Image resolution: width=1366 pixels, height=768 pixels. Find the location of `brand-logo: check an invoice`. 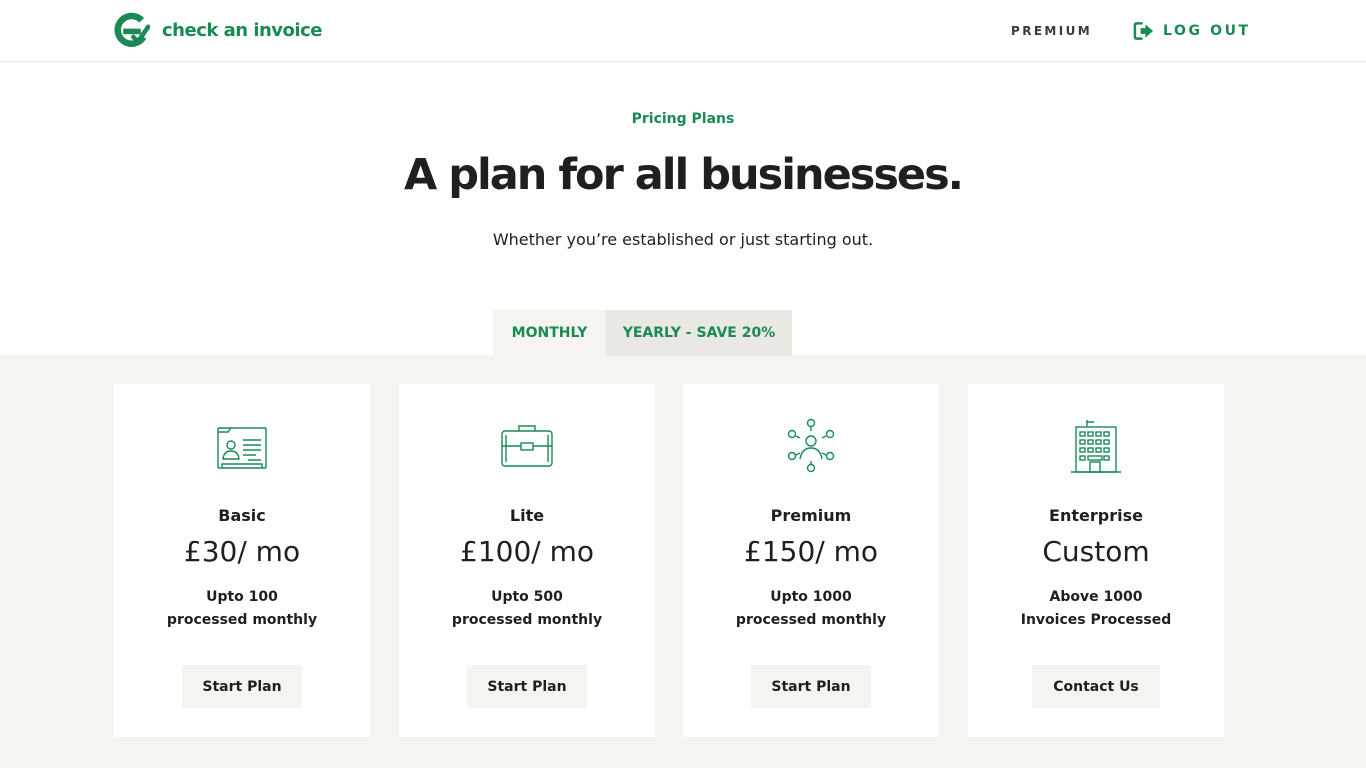

brand-logo: check an invoice is located at coordinates (217, 30).